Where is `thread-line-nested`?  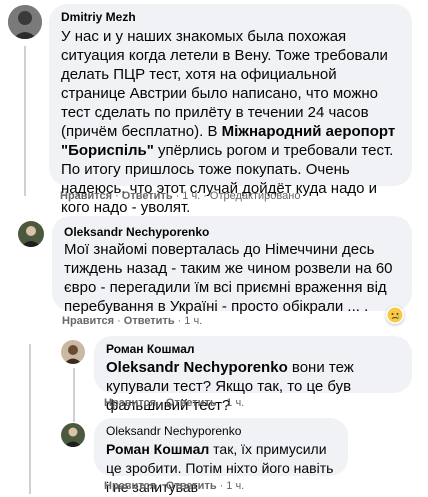
thread-line-nested is located at coordinates (74, 395).